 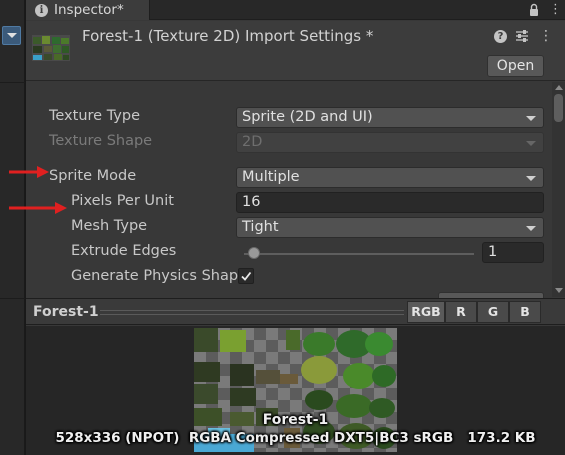 What do you see at coordinates (522, 36) in the screenshot?
I see `presets-icon` at bounding box center [522, 36].